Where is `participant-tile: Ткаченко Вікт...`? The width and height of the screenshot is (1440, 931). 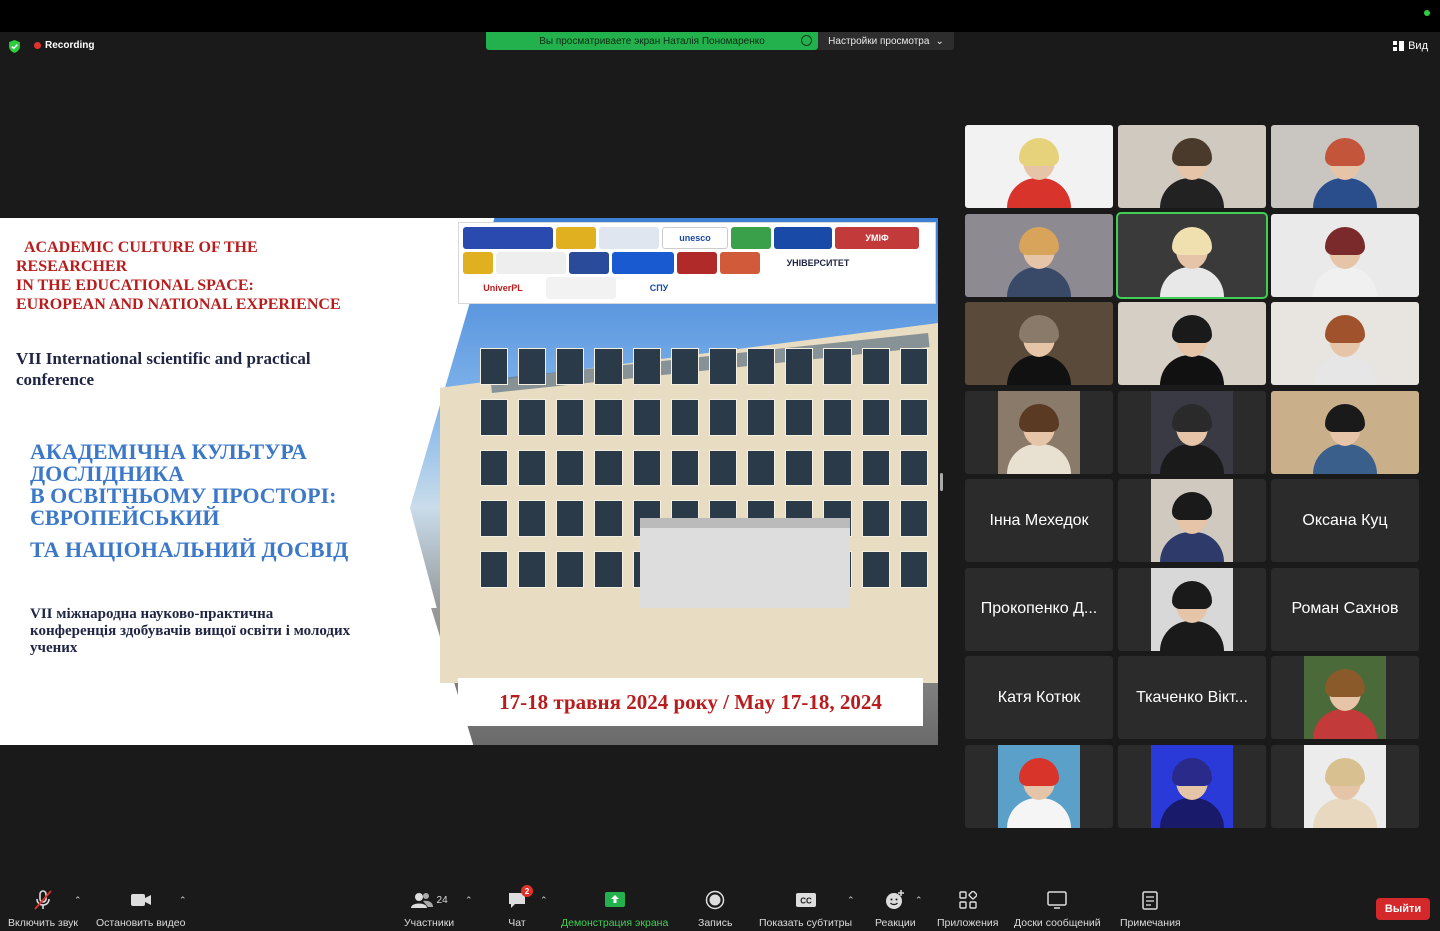 participant-tile: Ткаченко Вікт... is located at coordinates (1192, 697).